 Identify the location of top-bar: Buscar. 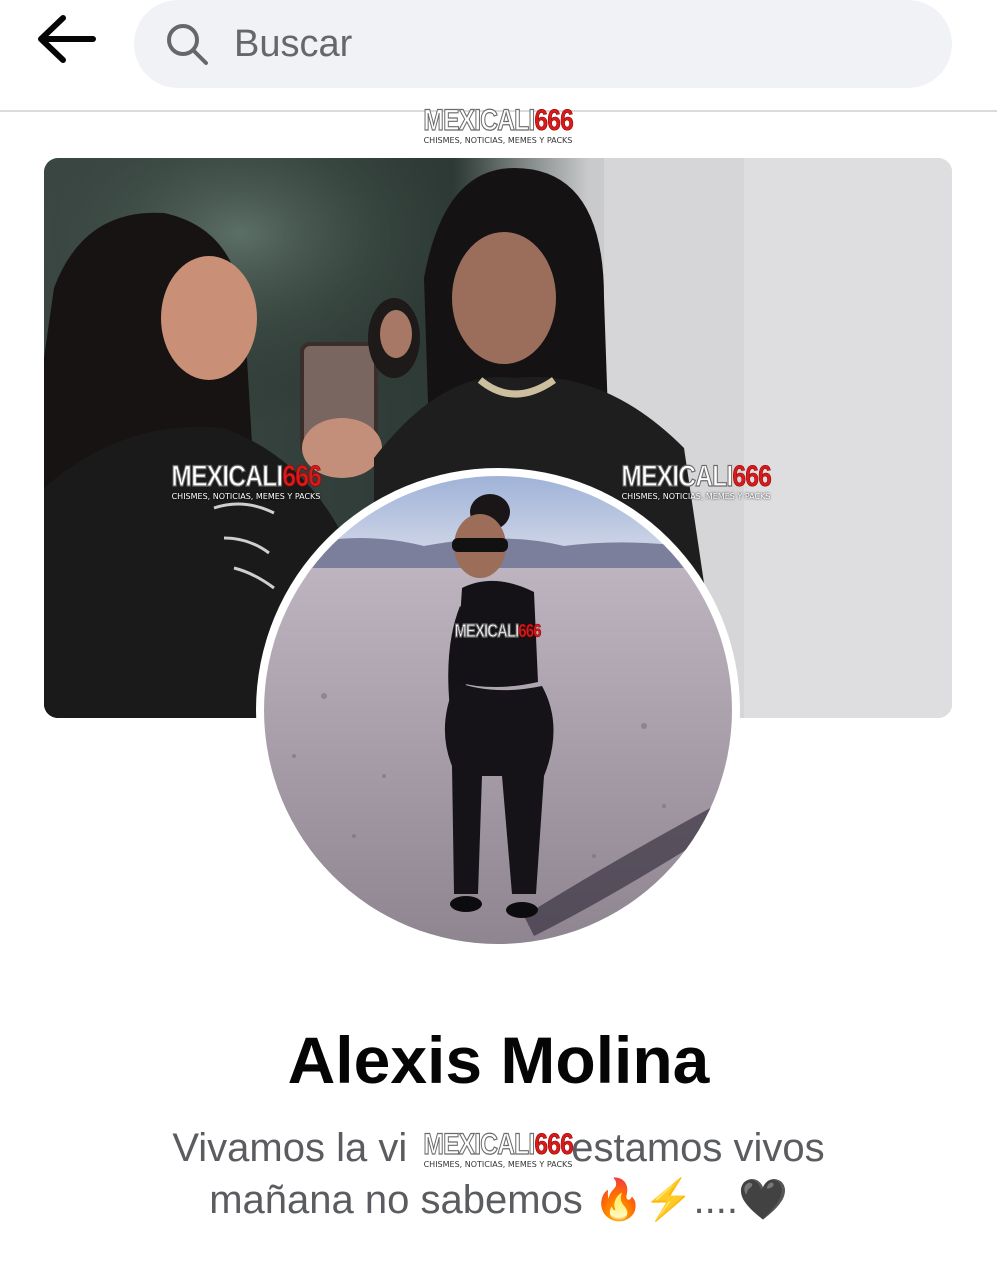
(498, 55).